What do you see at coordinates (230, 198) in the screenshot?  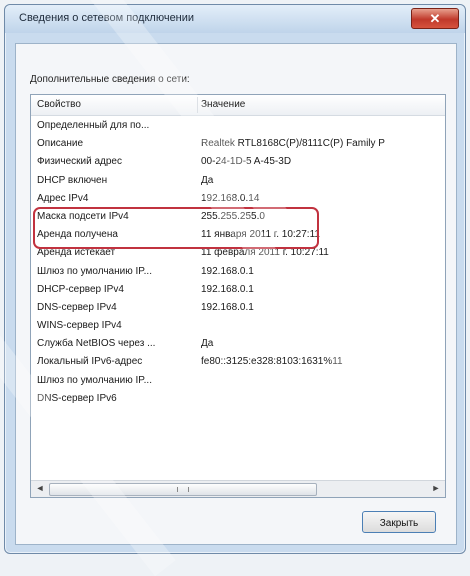 I see `row-value: 192.168.0.14` at bounding box center [230, 198].